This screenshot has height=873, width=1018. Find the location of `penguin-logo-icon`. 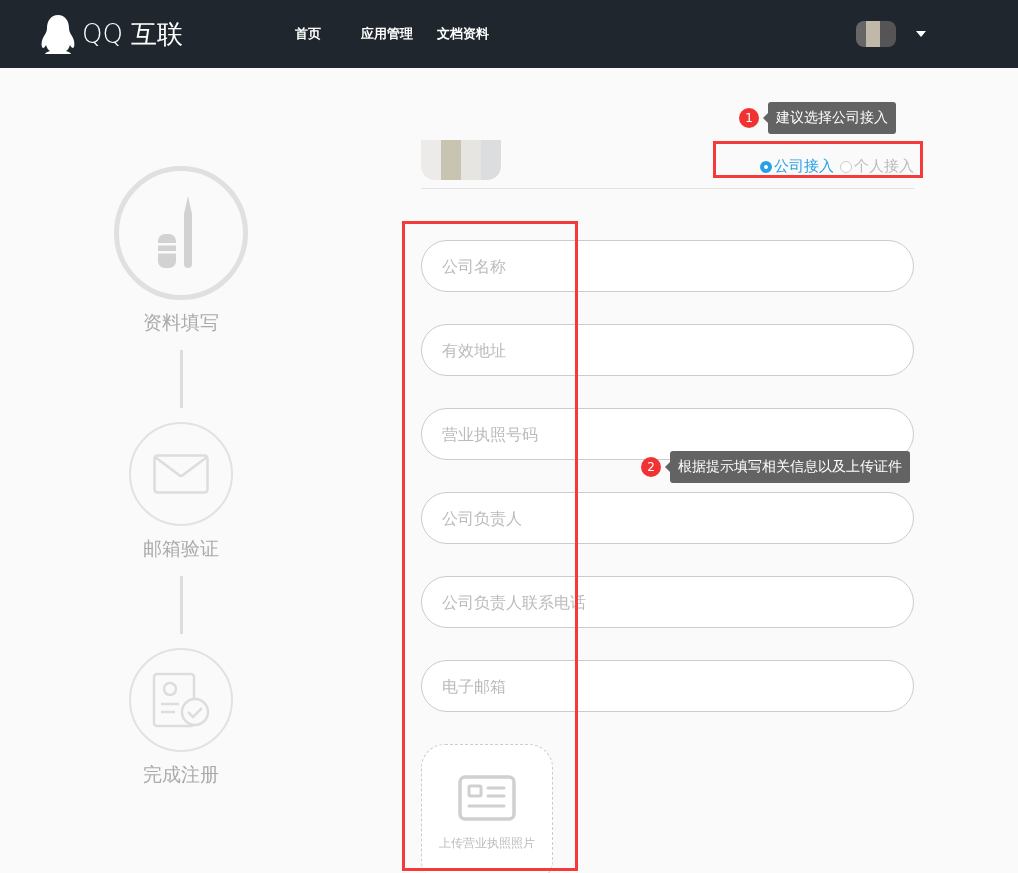

penguin-logo-icon is located at coordinates (58, 34).